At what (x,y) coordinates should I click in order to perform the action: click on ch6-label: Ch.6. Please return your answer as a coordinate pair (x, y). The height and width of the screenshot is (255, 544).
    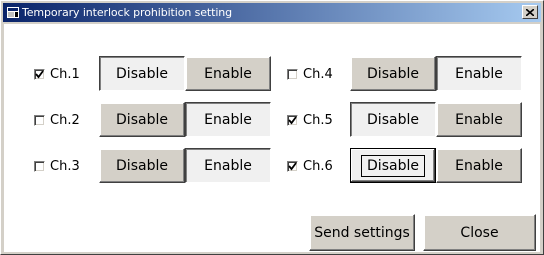
    Looking at the image, I should click on (318, 166).